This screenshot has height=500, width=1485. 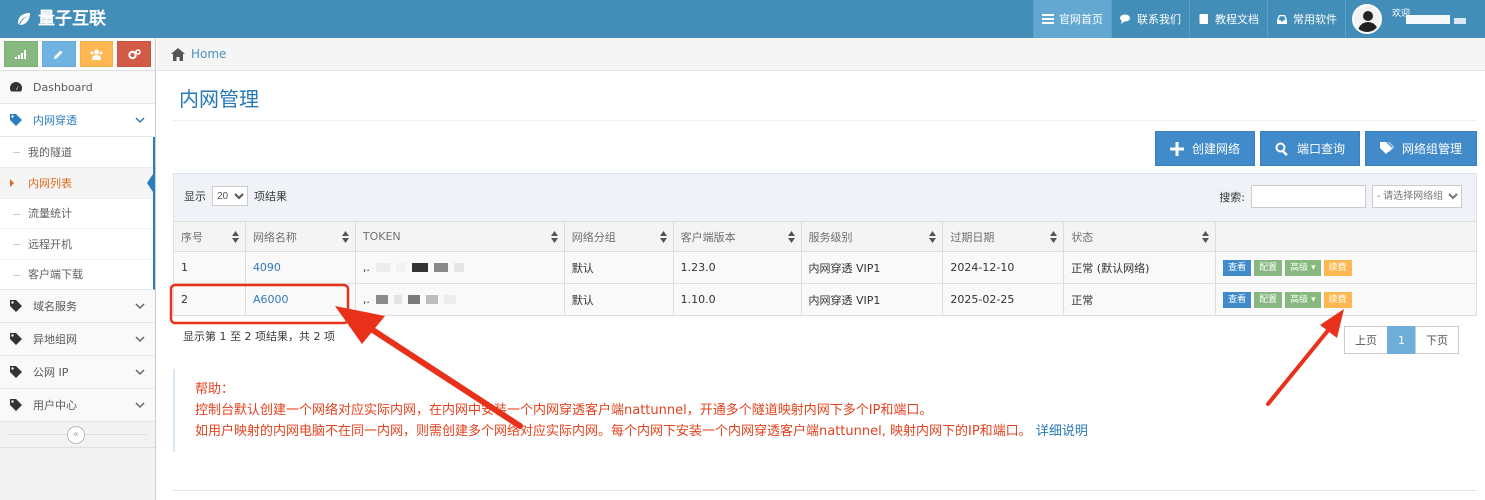 What do you see at coordinates (1309, 148) in the screenshot?
I see `port-query-button: 端口查询` at bounding box center [1309, 148].